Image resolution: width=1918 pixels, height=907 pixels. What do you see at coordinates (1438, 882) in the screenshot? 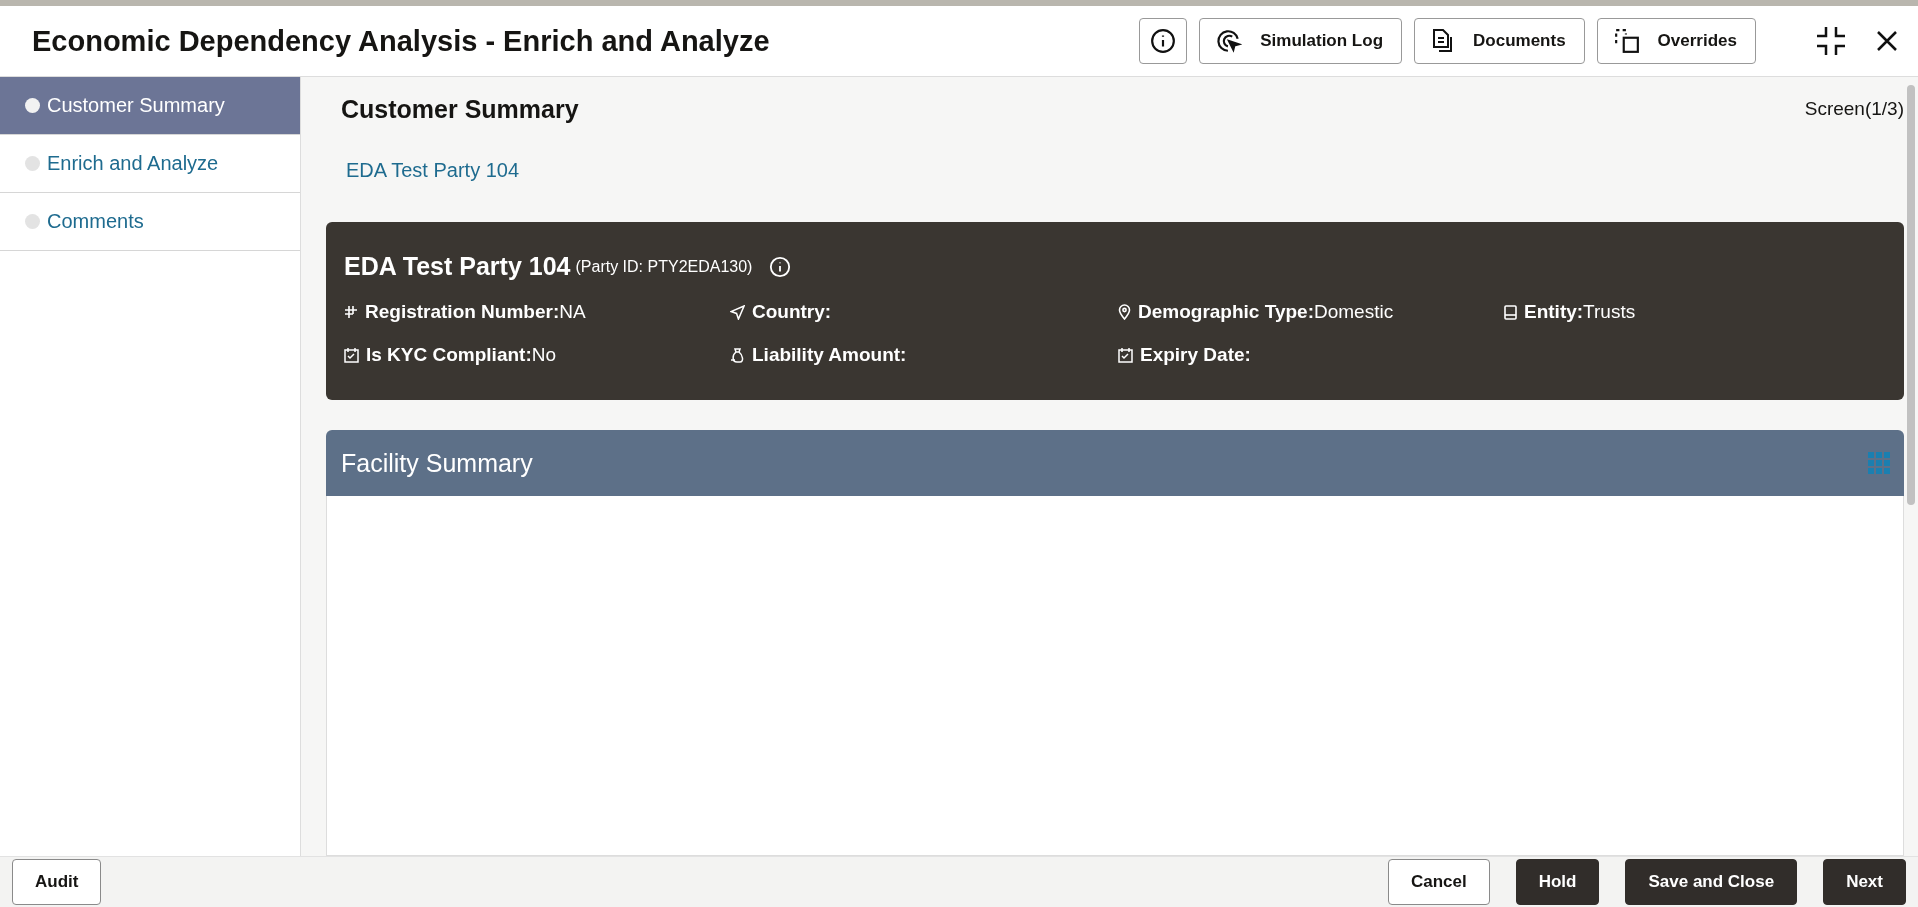
I see `action-button: Cancel` at bounding box center [1438, 882].